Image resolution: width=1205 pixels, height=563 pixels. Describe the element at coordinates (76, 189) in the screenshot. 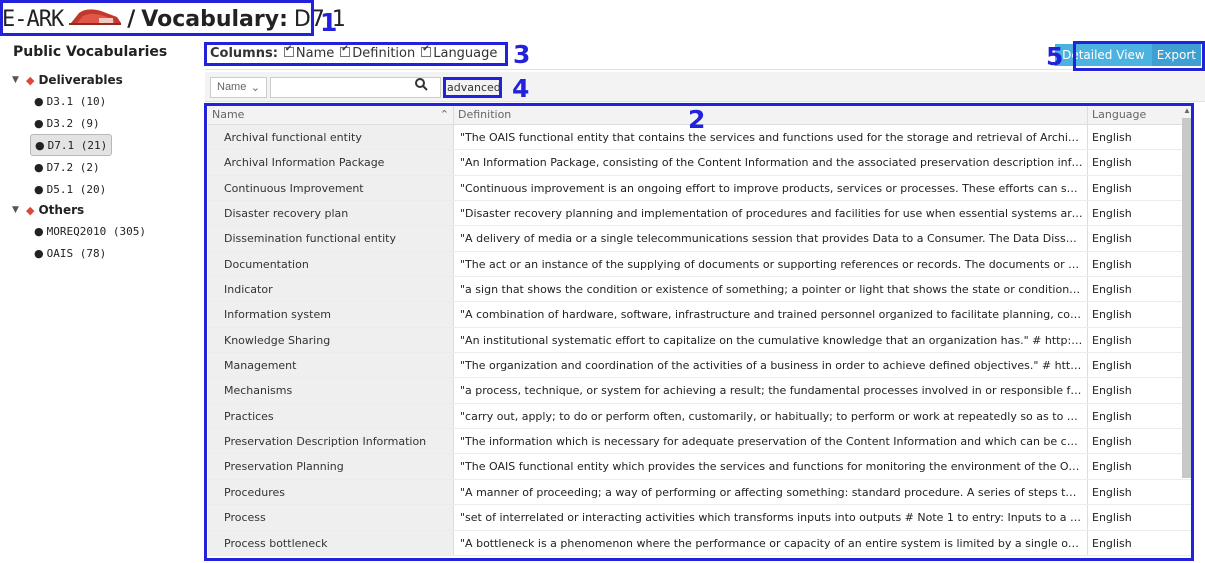

I see `sidebar-item-label: D5.1 (20)` at that location.